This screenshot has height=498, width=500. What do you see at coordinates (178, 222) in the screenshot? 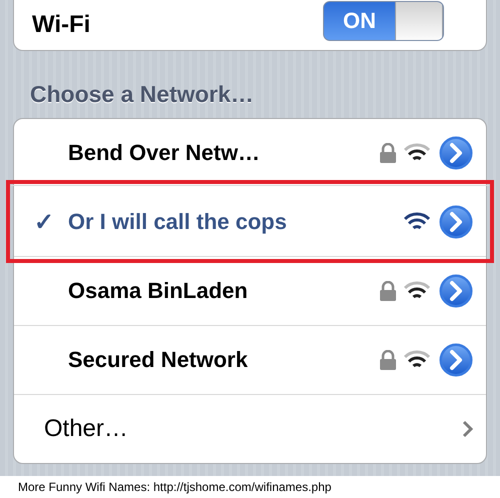
I see `network-name: Or I will call the cops` at bounding box center [178, 222].